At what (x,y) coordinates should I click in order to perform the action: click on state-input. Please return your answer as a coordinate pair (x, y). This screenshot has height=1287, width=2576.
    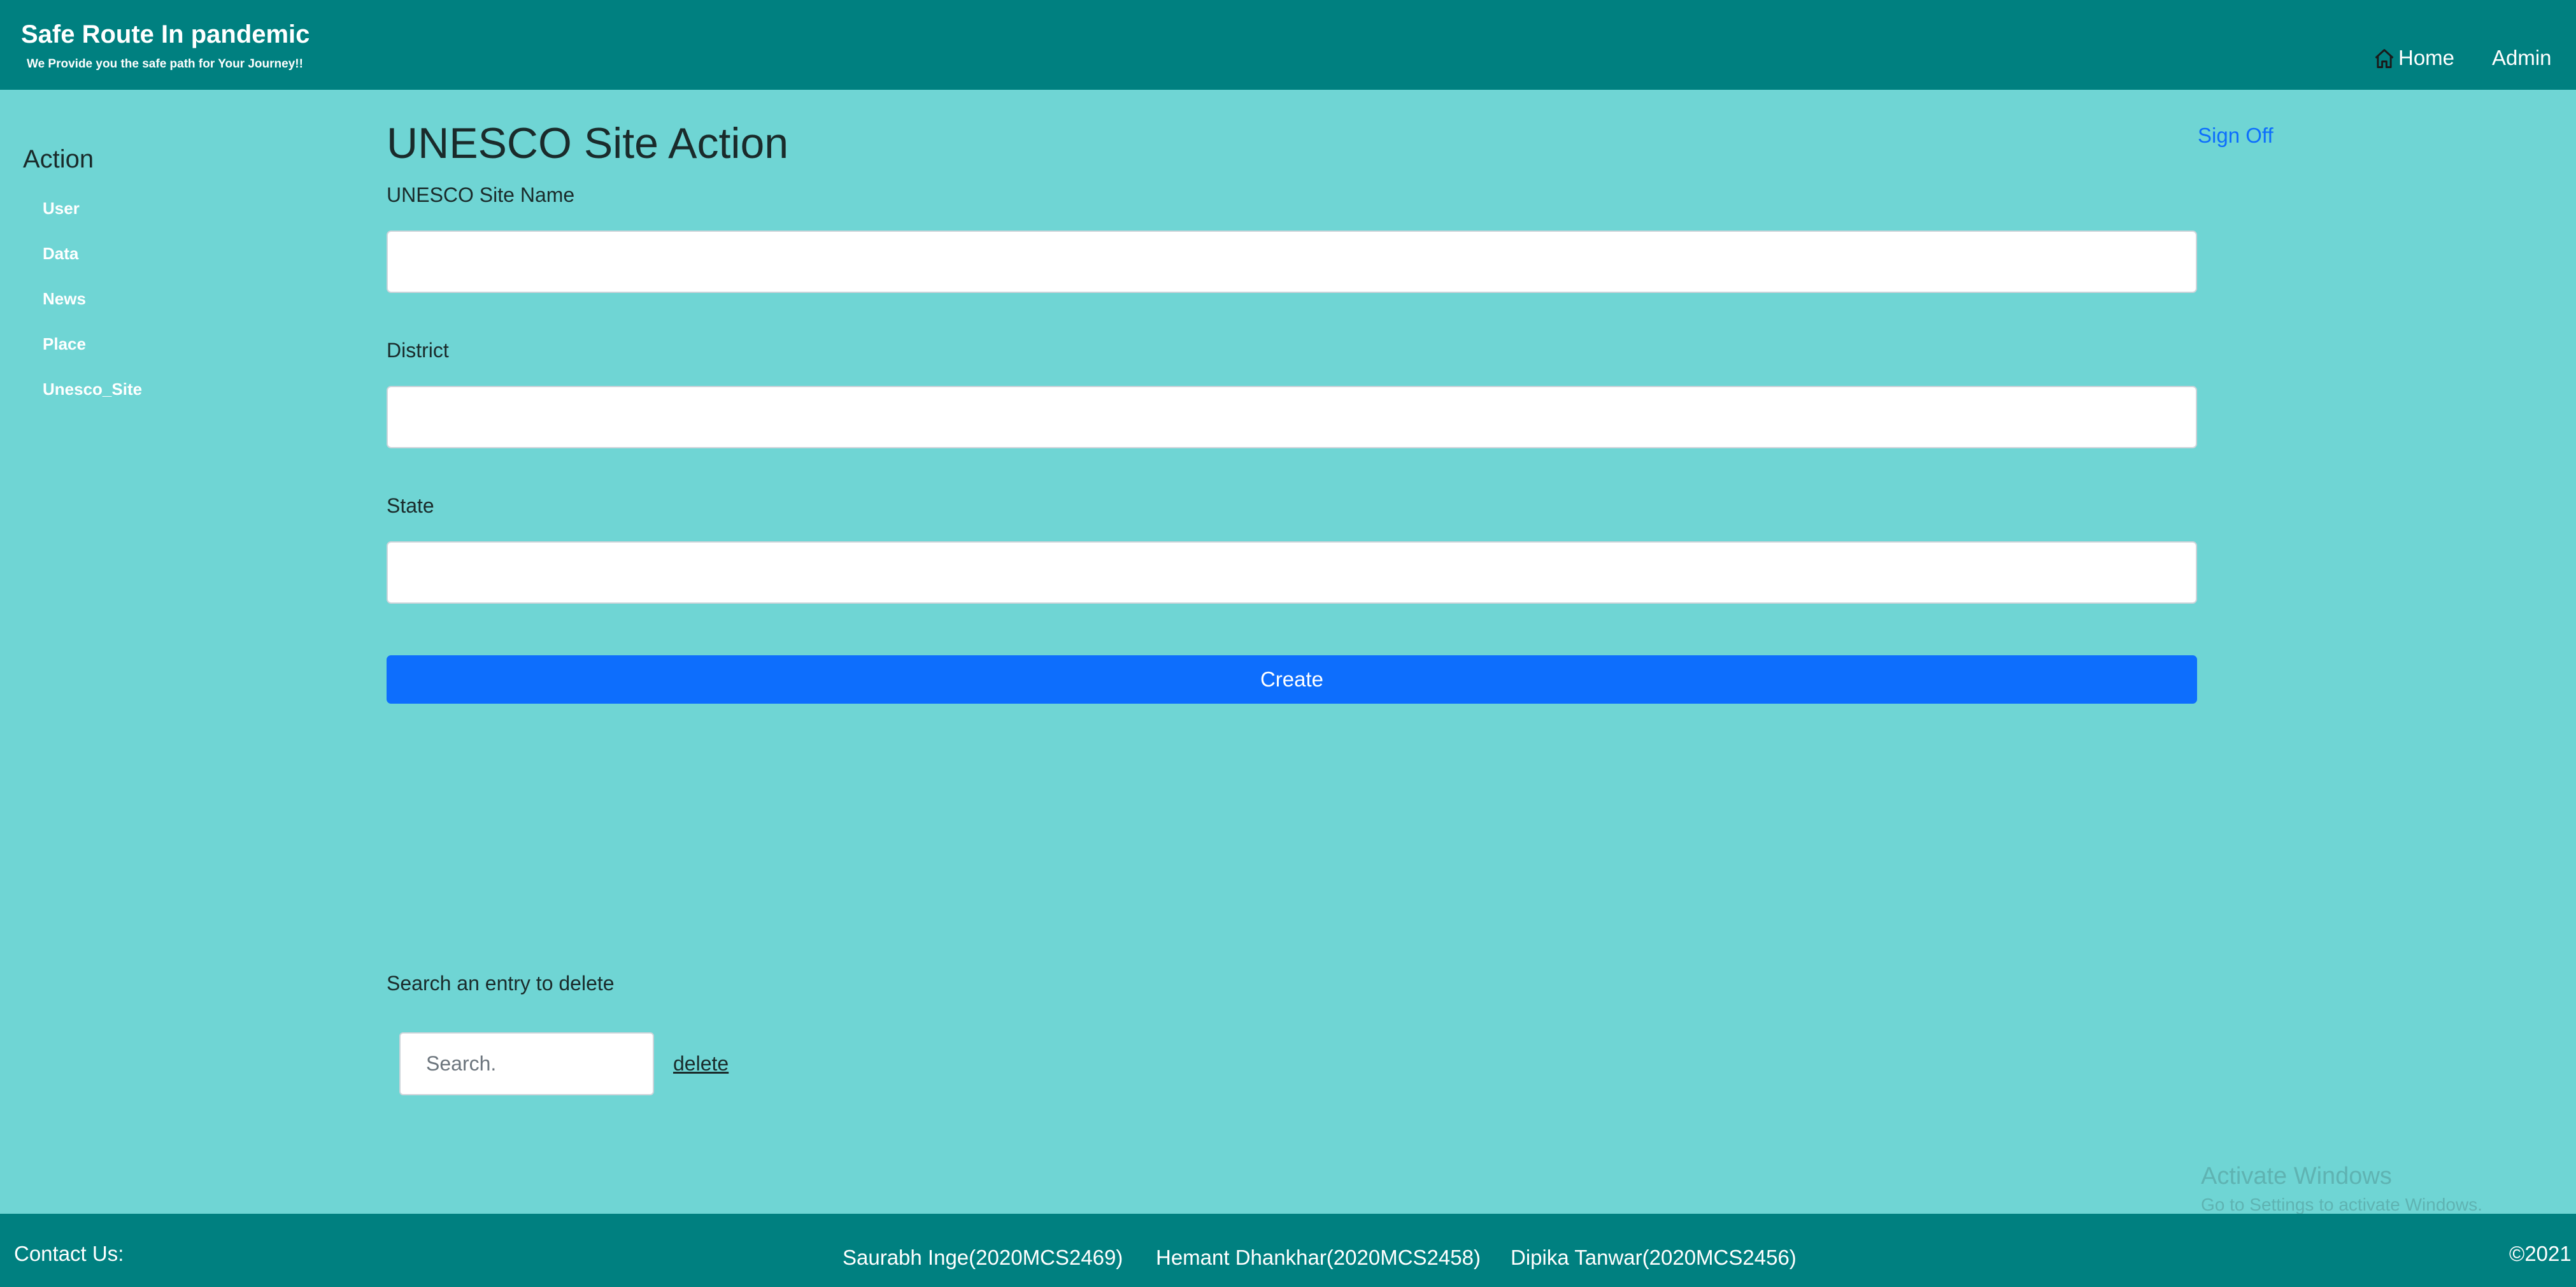
    Looking at the image, I should click on (1292, 572).